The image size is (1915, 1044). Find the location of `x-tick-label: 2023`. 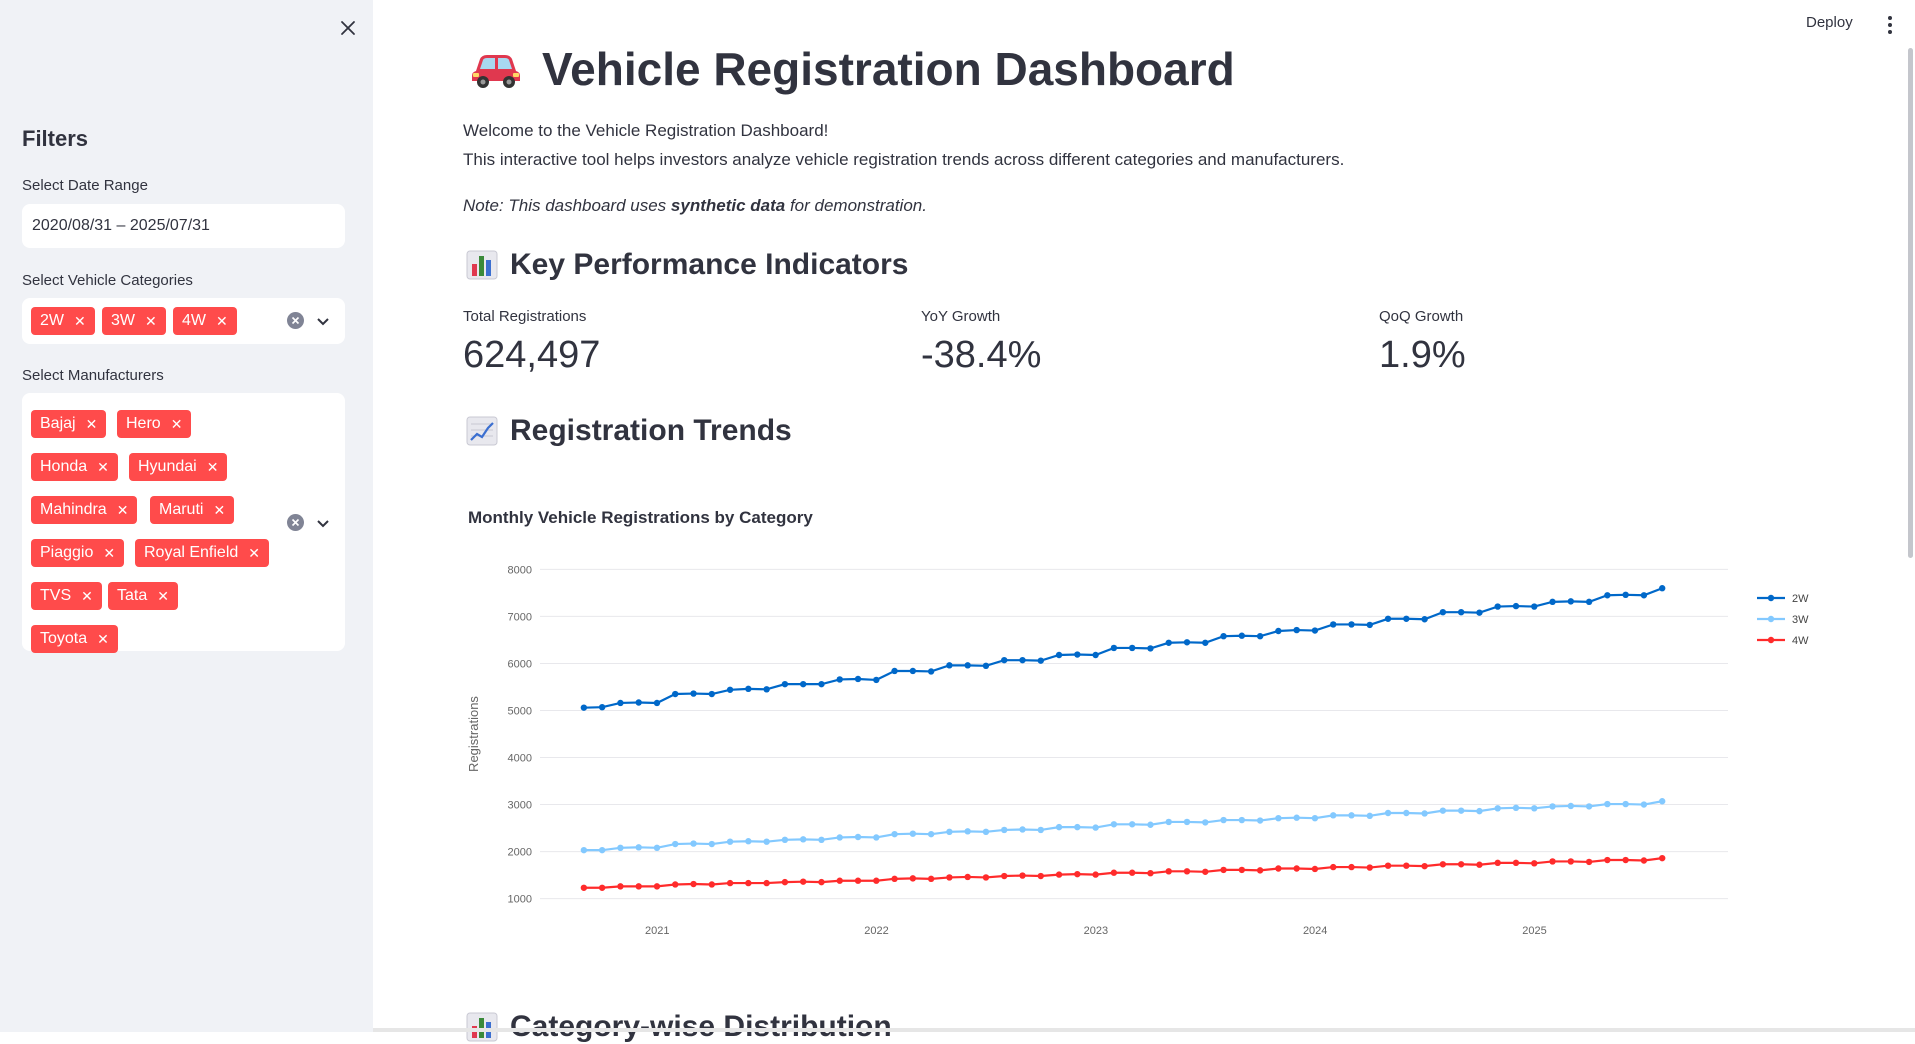

x-tick-label: 2023 is located at coordinates (1096, 931).